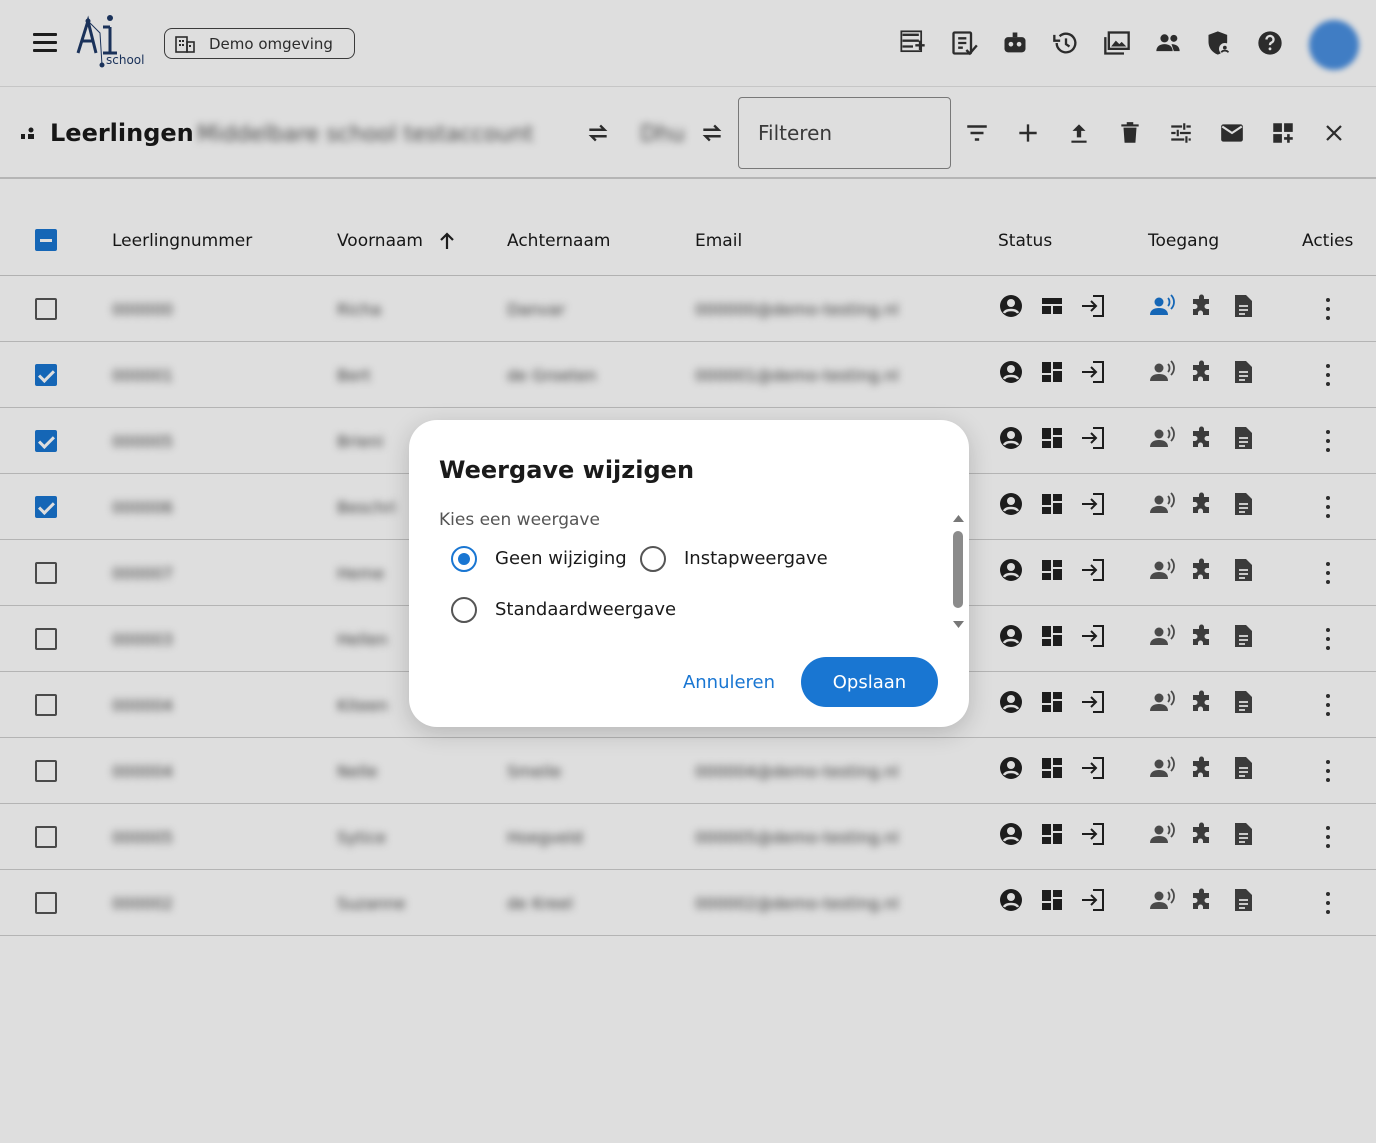 This screenshot has width=1376, height=1143. Describe the element at coordinates (653, 559) in the screenshot. I see `radio-instapweergave` at that location.